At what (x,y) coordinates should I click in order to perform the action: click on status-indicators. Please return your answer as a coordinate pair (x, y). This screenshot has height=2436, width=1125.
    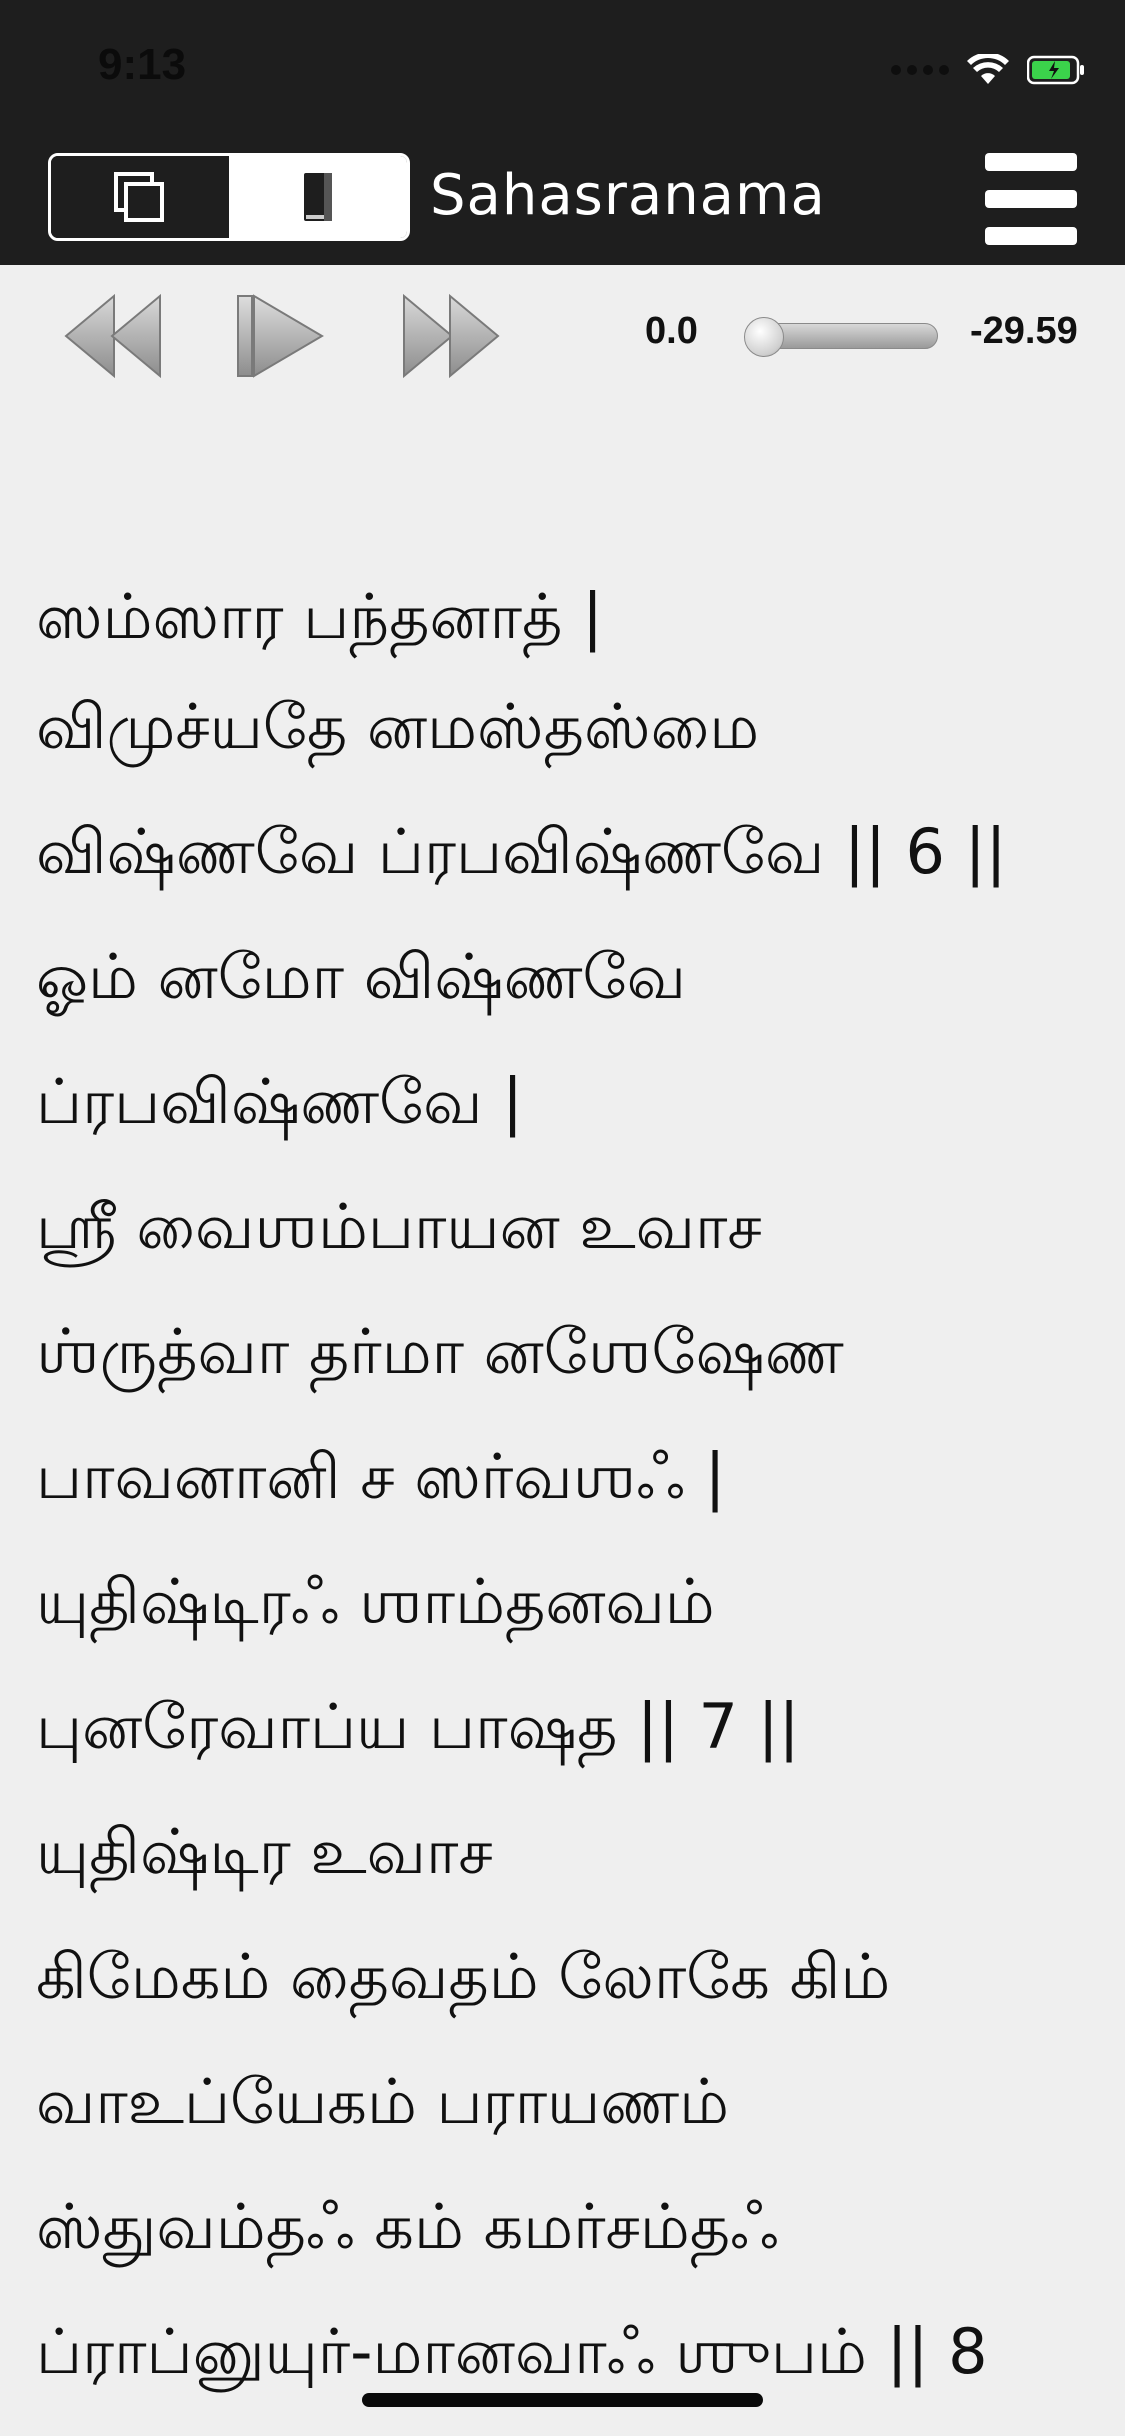
    Looking at the image, I should click on (988, 70).